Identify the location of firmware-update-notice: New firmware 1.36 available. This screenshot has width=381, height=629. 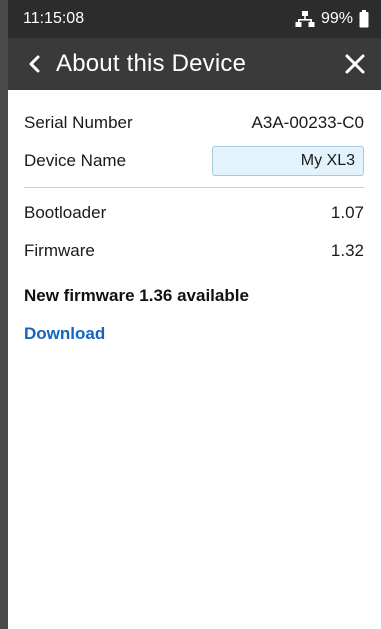
(136, 295).